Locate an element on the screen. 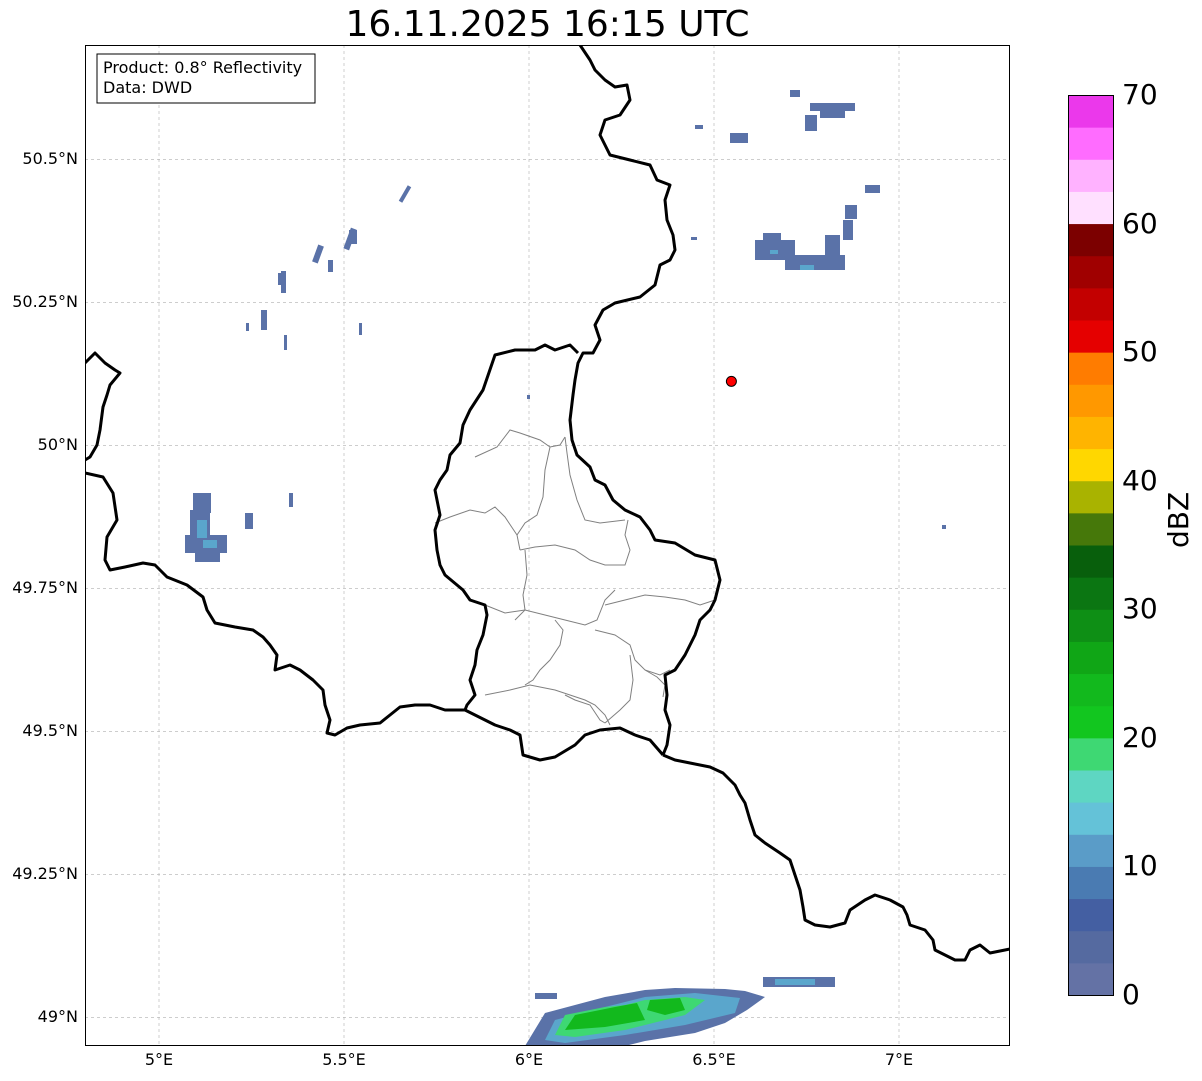 The width and height of the screenshot is (1202, 1081). echo-band-south is located at coordinates (680, 1011).